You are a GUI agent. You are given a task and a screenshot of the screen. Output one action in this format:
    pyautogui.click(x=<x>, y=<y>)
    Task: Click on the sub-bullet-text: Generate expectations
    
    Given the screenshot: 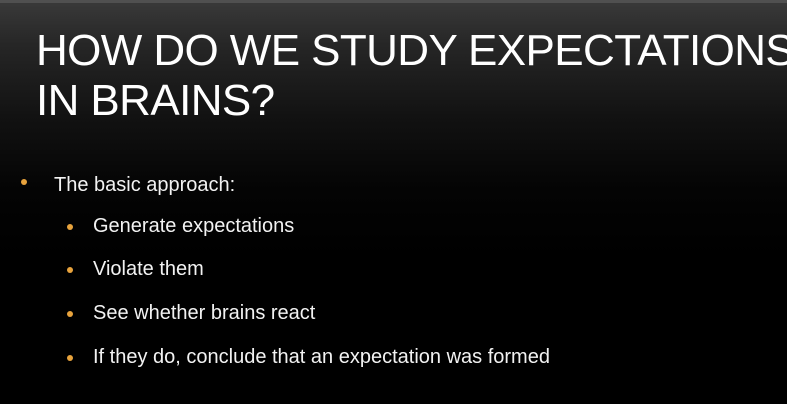 What is the action you would take?
    pyautogui.click(x=194, y=226)
    